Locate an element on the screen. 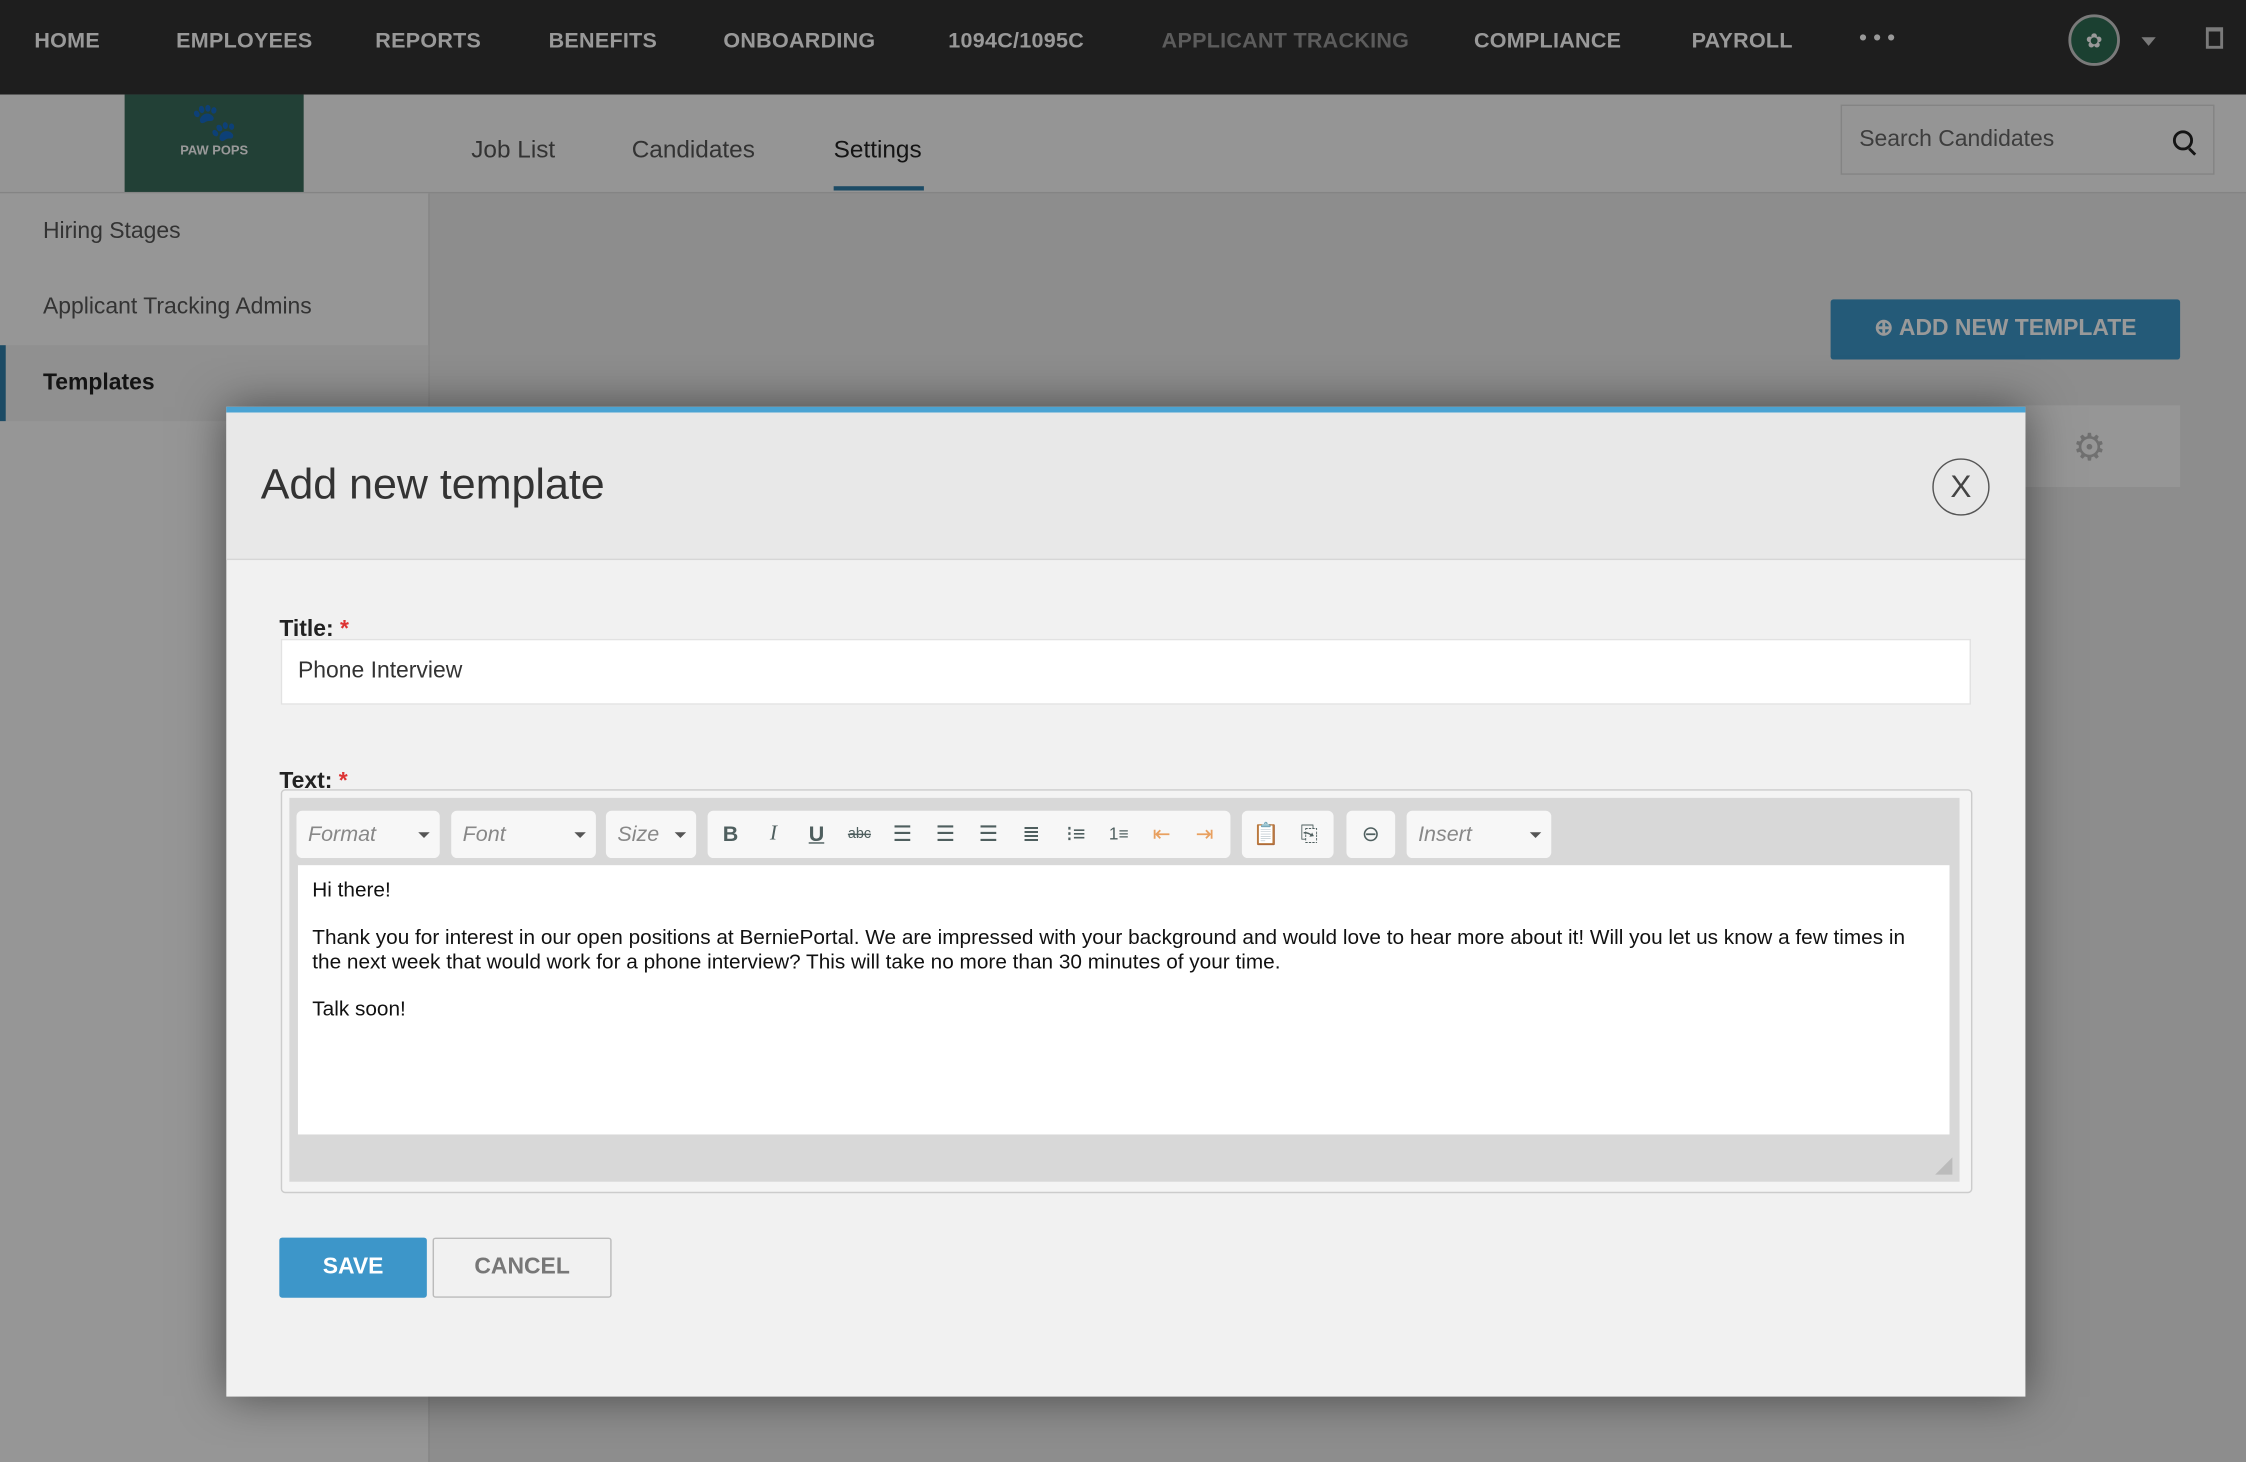 The width and height of the screenshot is (2246, 1462). body-paragraph: Hi there! is located at coordinates (351, 891).